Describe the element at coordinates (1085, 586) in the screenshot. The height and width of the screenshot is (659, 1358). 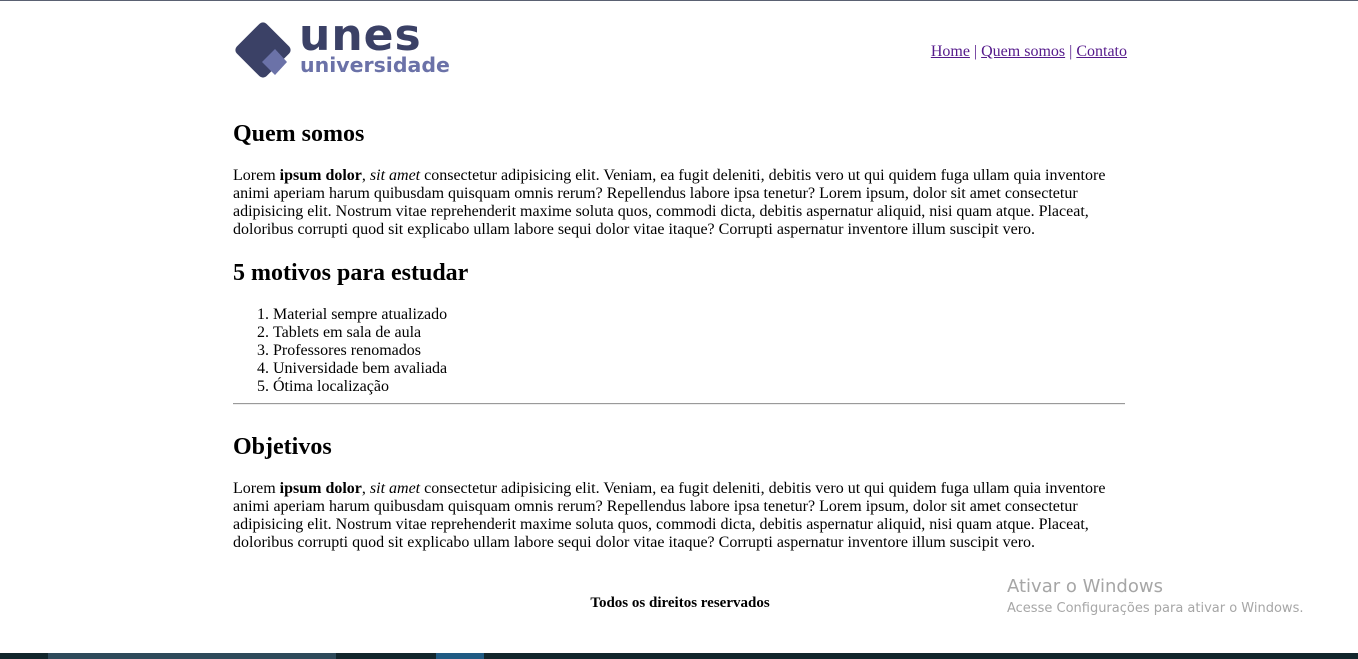
I see `watermark-title: Ativar o Windows` at that location.